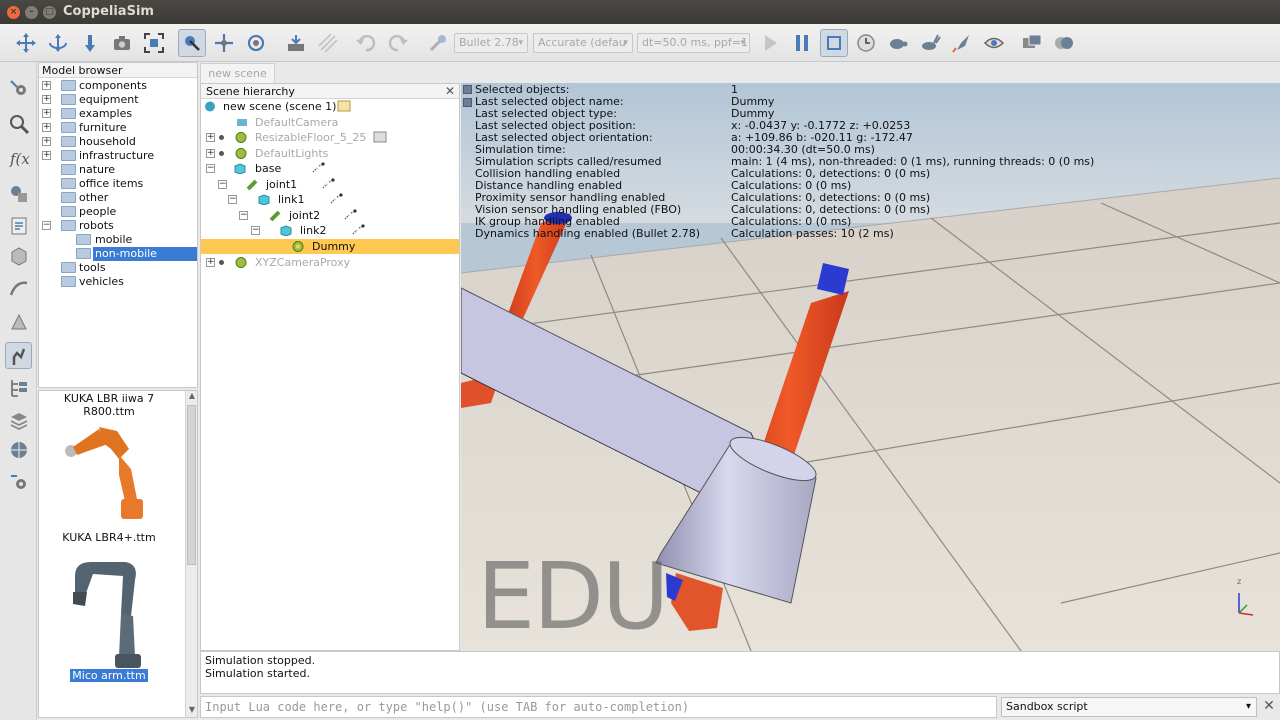 This screenshot has height=720, width=1280. What do you see at coordinates (224, 43) in the screenshot?
I see `object-shift-button` at bounding box center [224, 43].